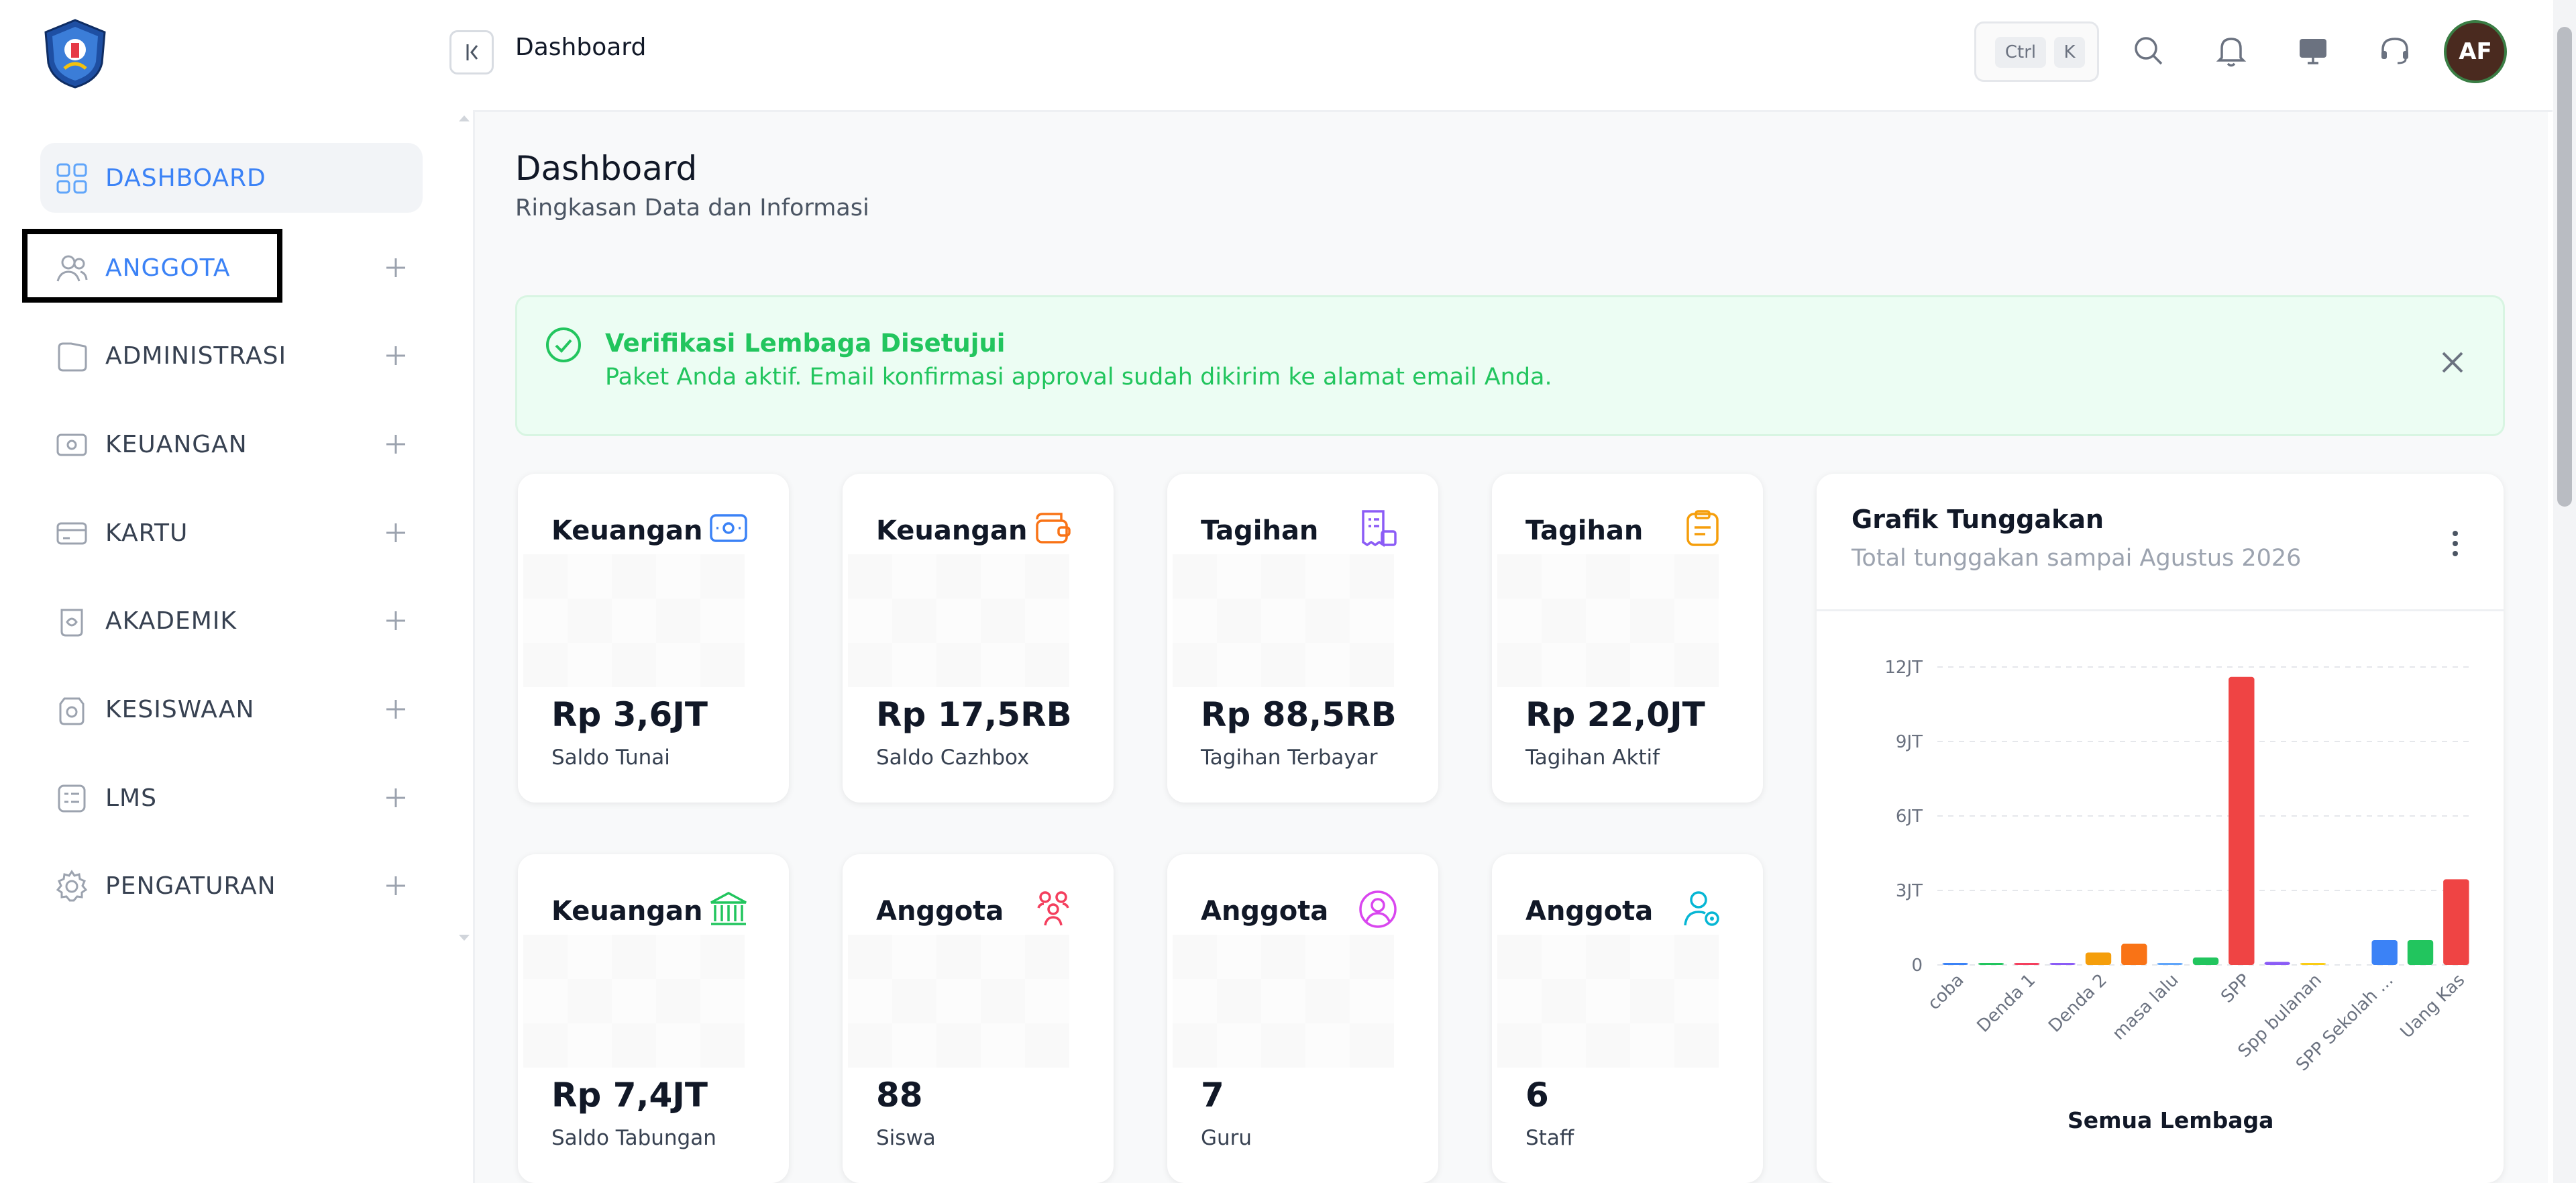 The width and height of the screenshot is (2576, 1183). I want to click on sidebar-item-kesiswaan: KESISWAAN, so click(231, 709).